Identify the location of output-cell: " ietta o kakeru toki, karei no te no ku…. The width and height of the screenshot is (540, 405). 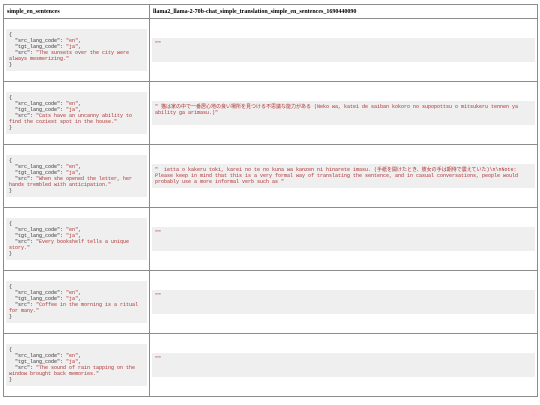
(343, 176).